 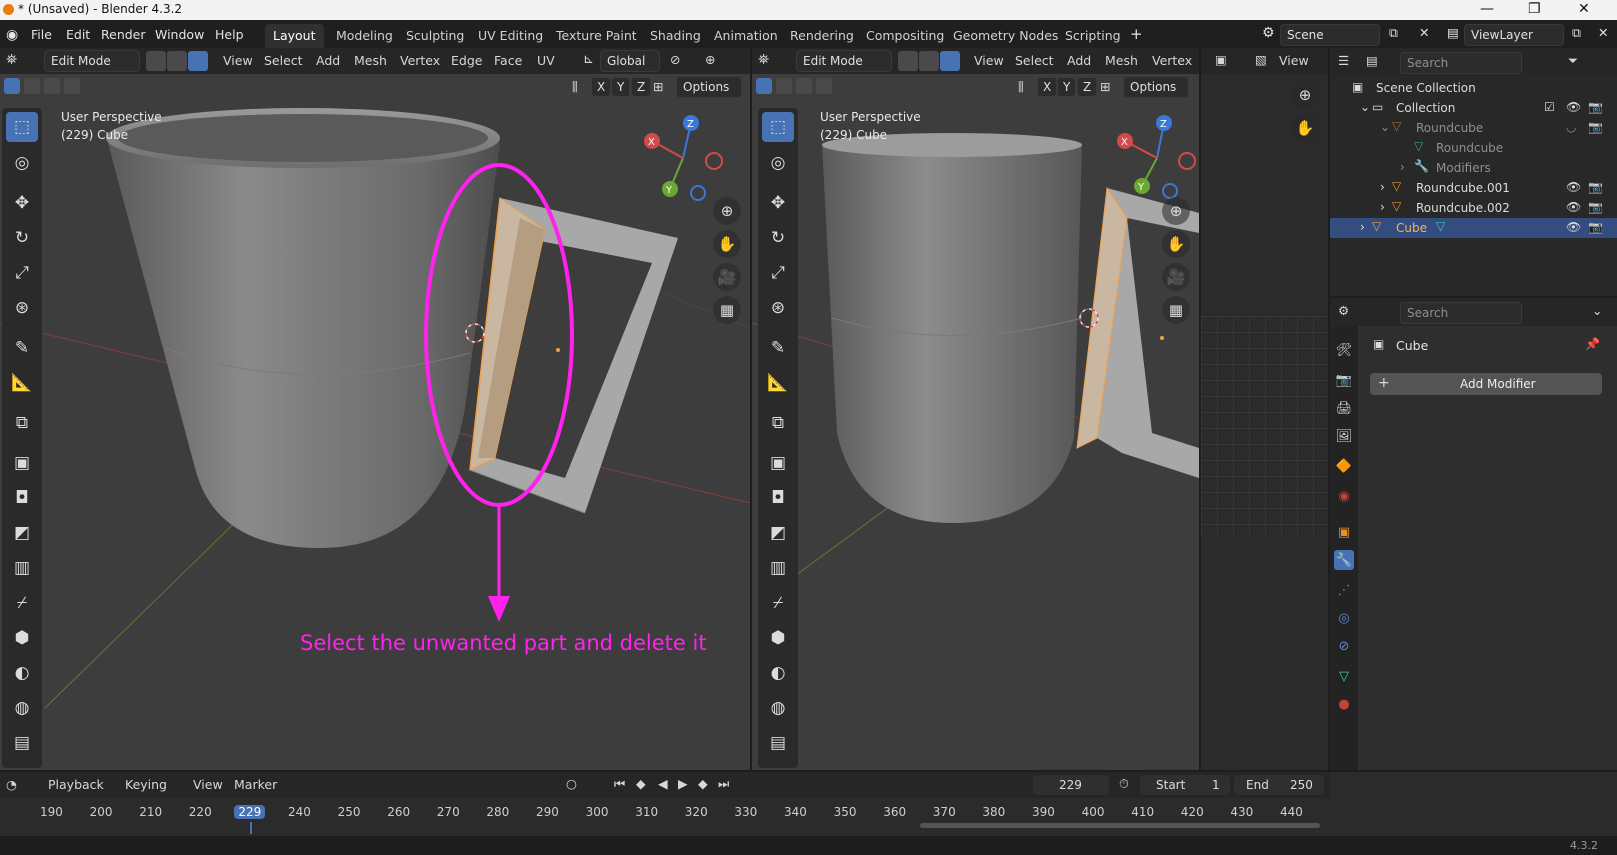 What do you see at coordinates (1473, 168) in the screenshot?
I see `outliner-row-modifiers: › 🔧 Modifiers` at bounding box center [1473, 168].